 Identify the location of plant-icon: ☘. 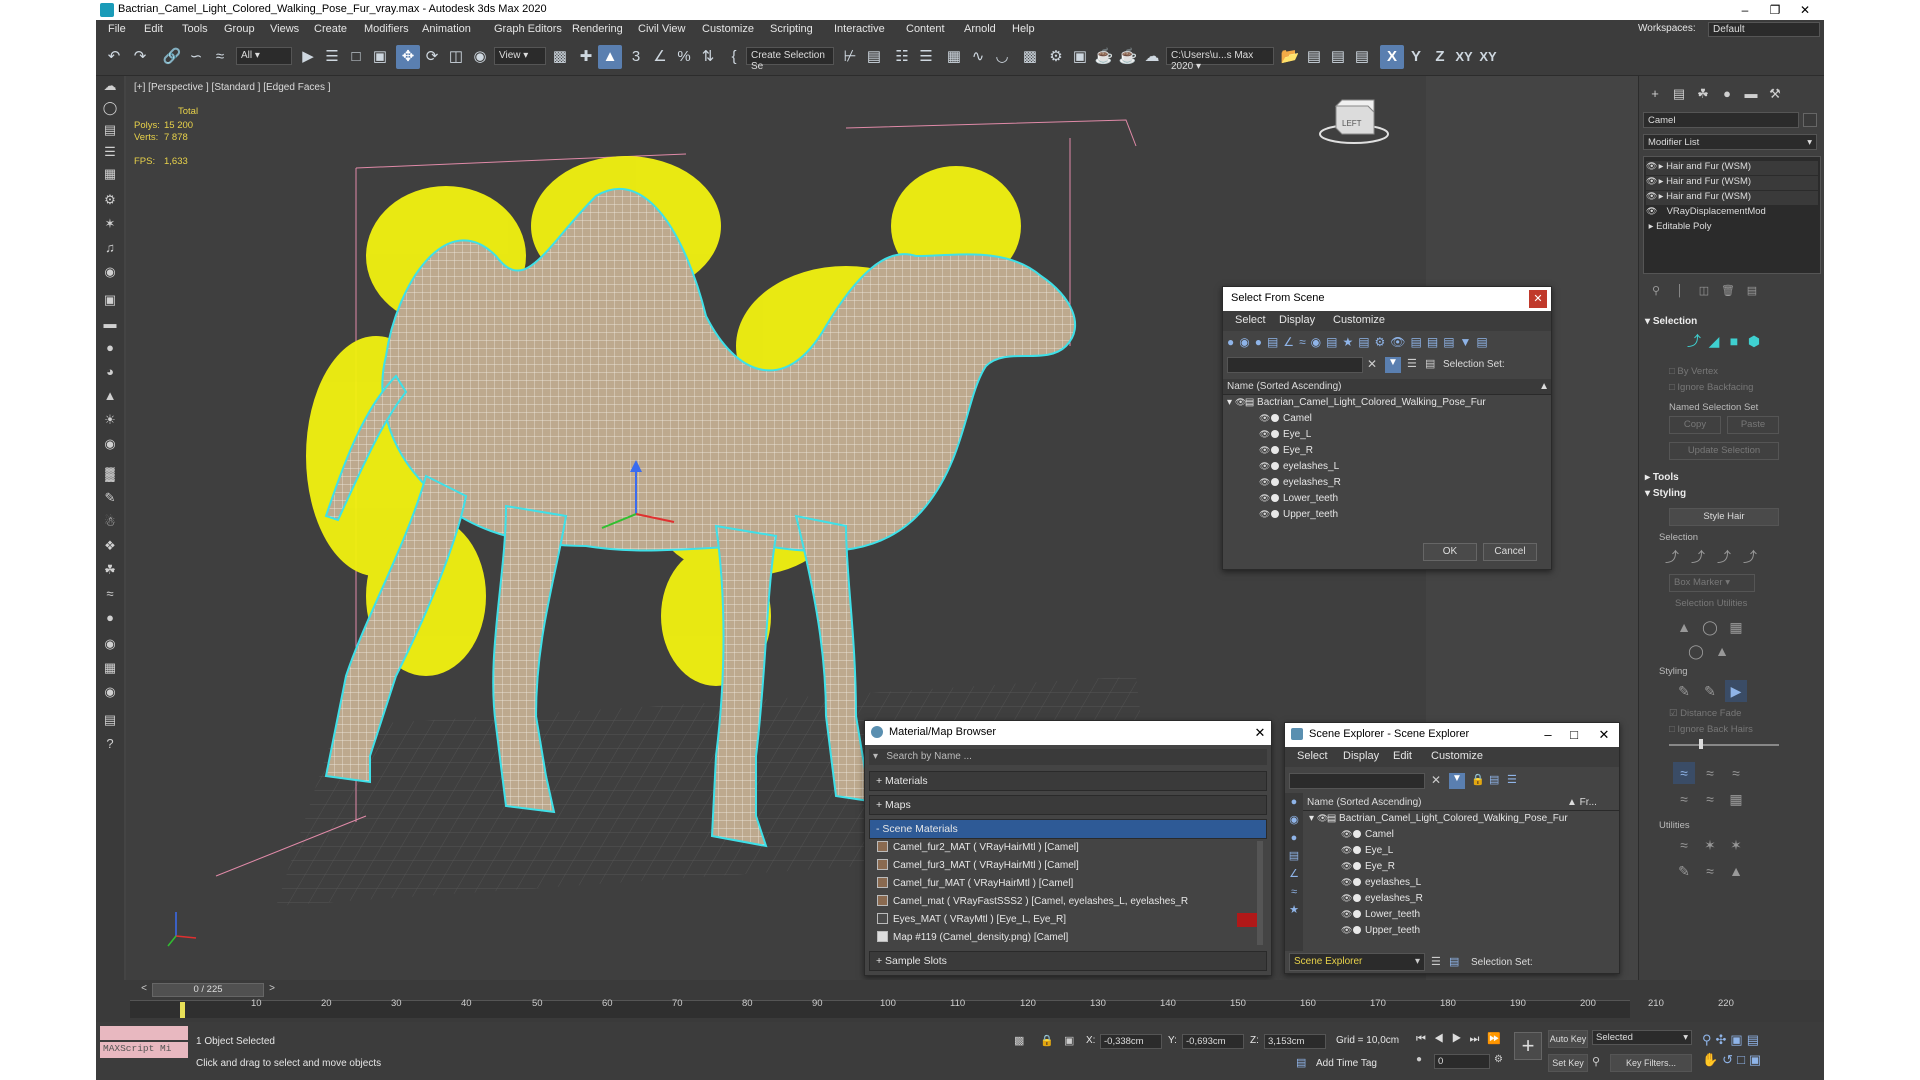
(110, 570).